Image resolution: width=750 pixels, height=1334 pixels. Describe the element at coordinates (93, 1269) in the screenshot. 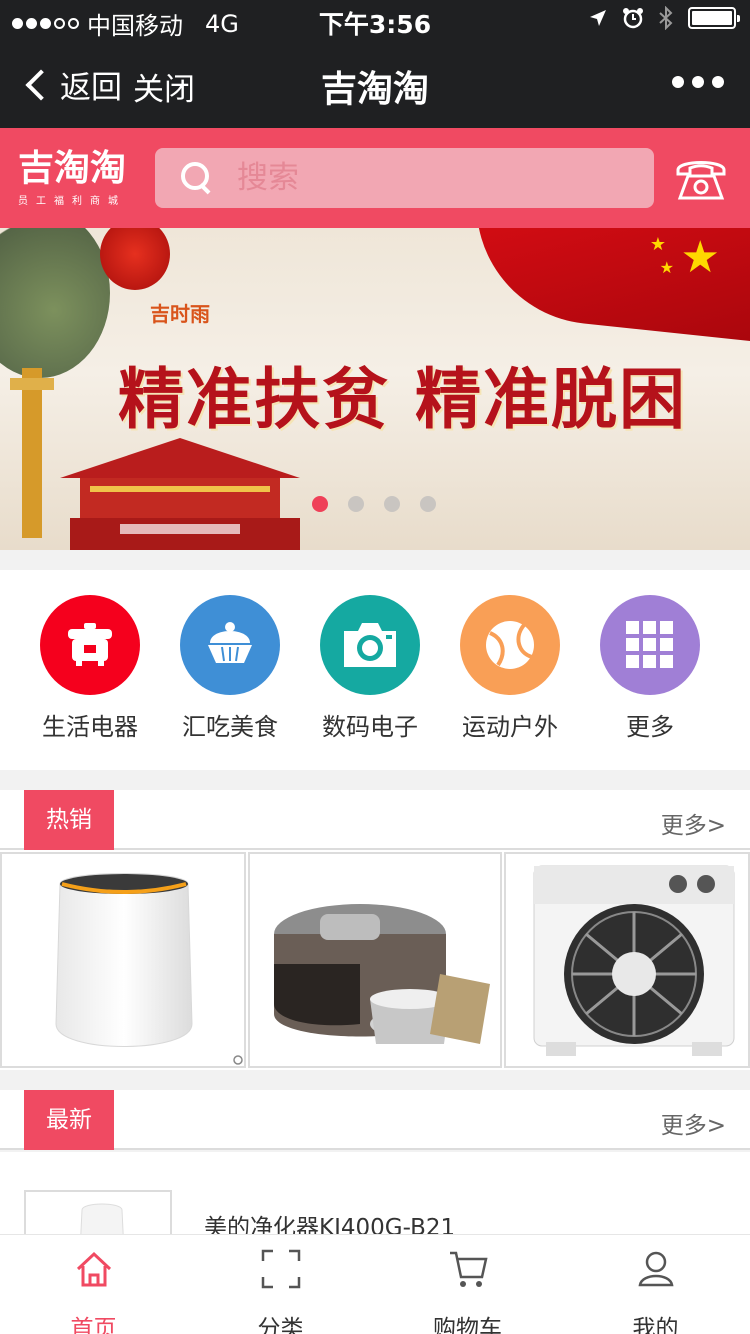

I see `home-icon` at that location.